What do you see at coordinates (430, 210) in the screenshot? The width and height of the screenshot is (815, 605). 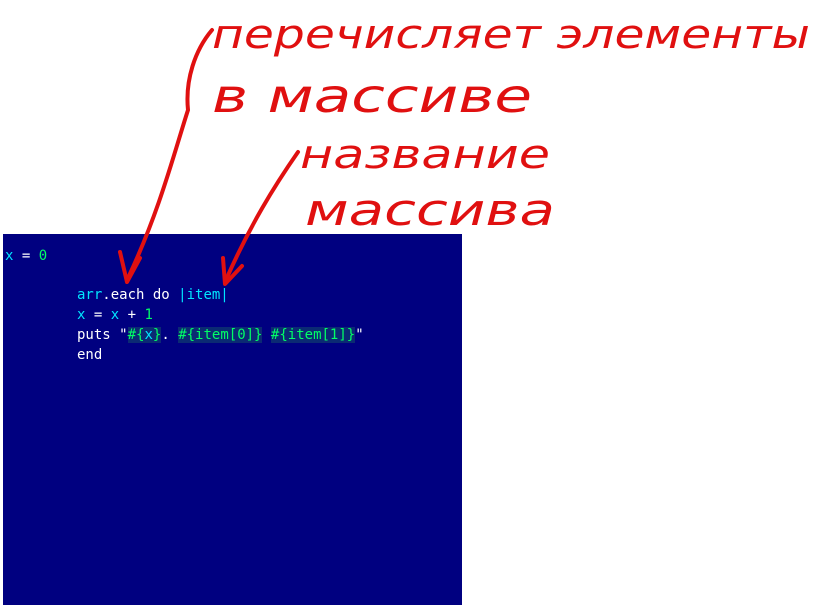 I see `annotation-note2-line2: массива` at bounding box center [430, 210].